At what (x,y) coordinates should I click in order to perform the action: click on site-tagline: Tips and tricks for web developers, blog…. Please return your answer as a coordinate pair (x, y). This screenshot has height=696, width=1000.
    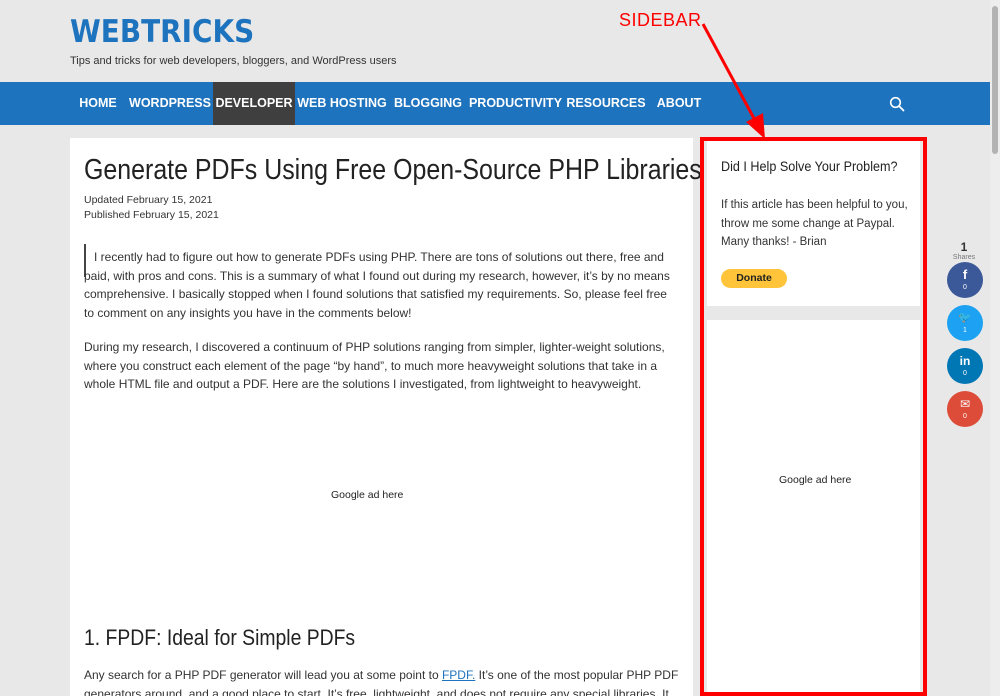
    Looking at the image, I should click on (233, 61).